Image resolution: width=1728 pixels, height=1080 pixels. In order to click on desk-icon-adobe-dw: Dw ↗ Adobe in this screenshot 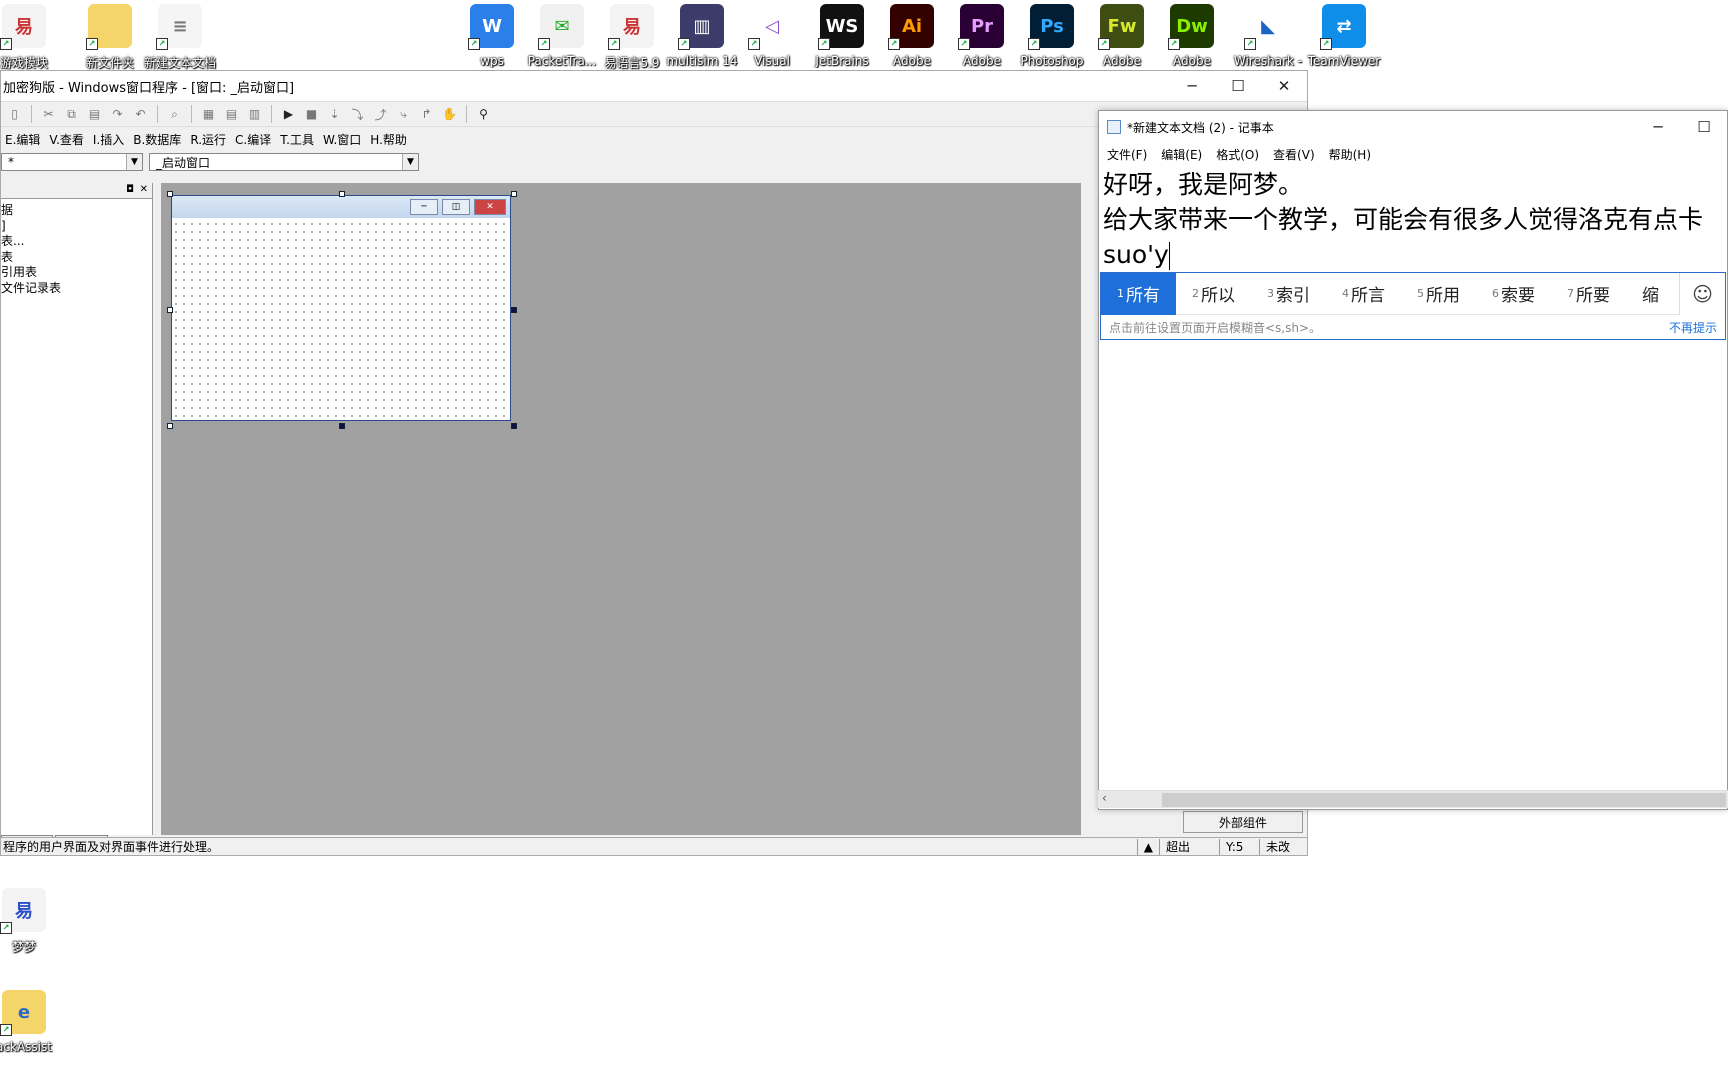, I will do `click(1192, 36)`.